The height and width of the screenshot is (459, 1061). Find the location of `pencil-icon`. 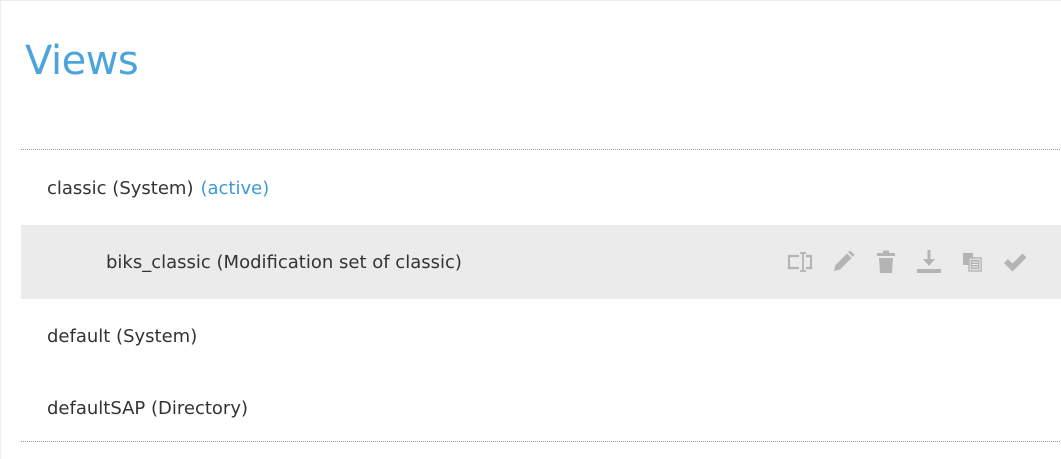

pencil-icon is located at coordinates (844, 260).